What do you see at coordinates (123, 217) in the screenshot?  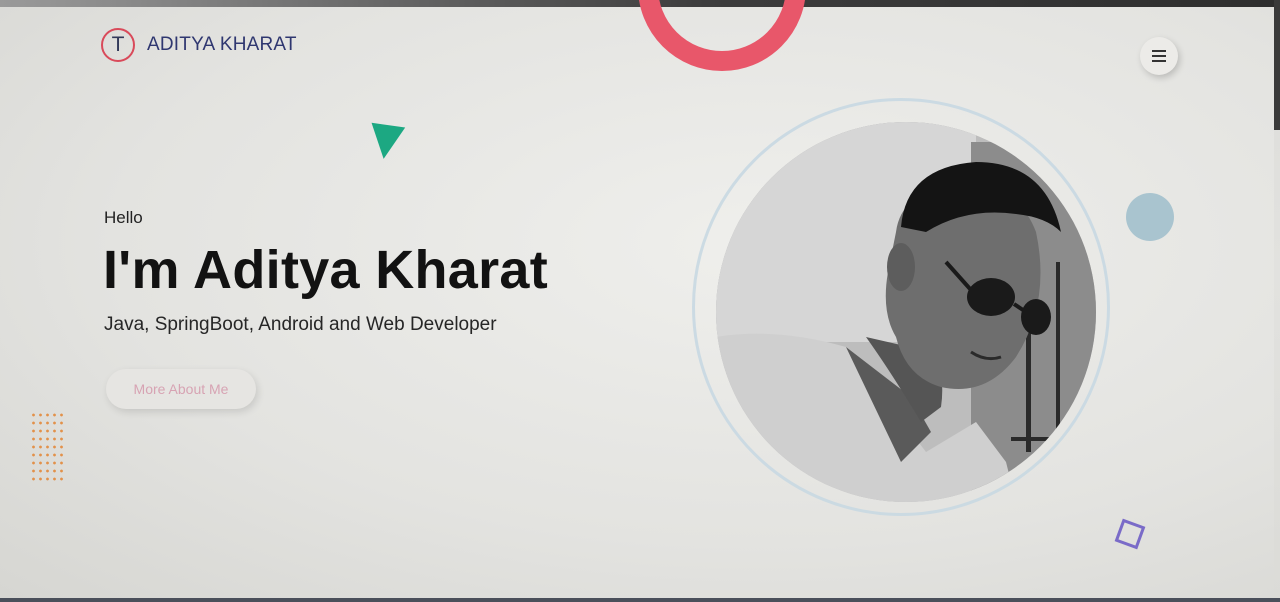 I see `greeting-text: Hello` at bounding box center [123, 217].